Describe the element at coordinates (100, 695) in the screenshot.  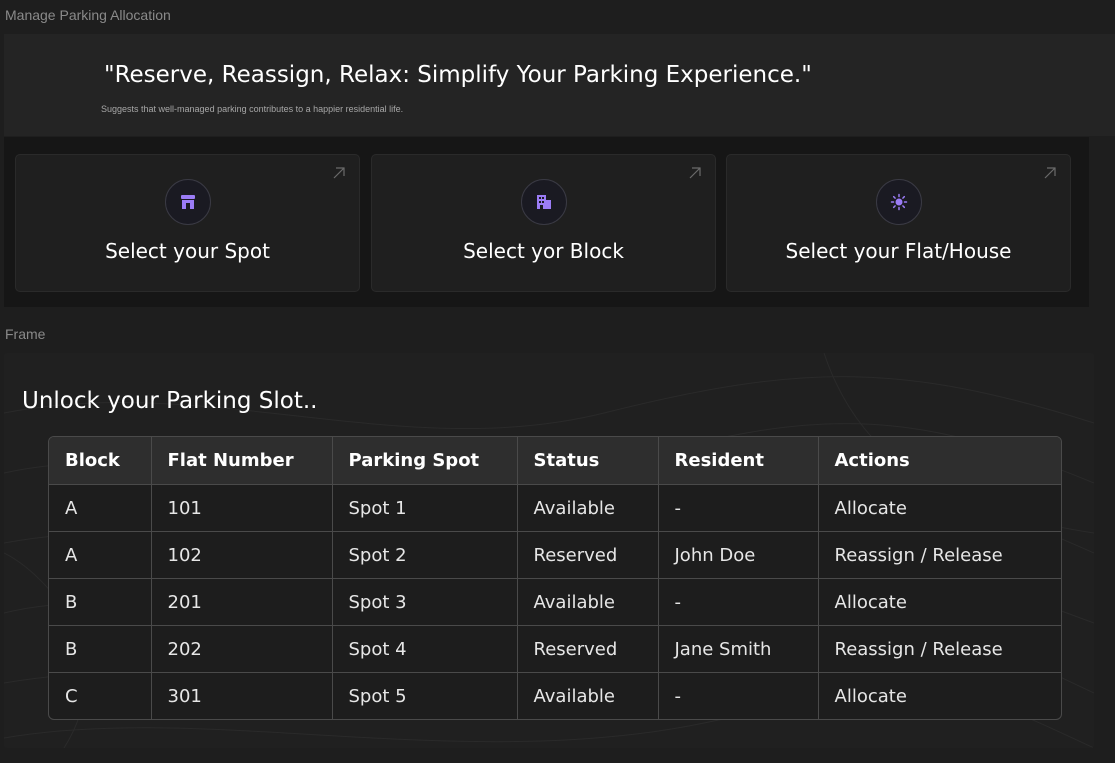
I see `cell-block: C` at that location.